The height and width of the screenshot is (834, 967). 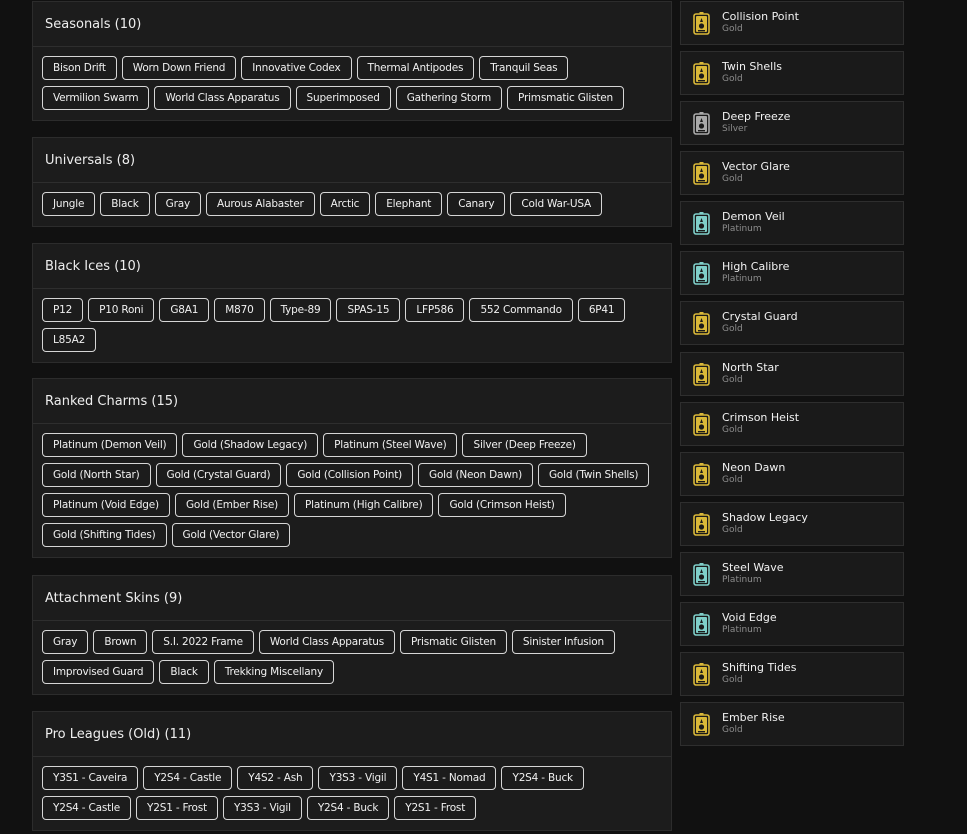 I want to click on tag-chip: Gathering Storm, so click(x=449, y=98).